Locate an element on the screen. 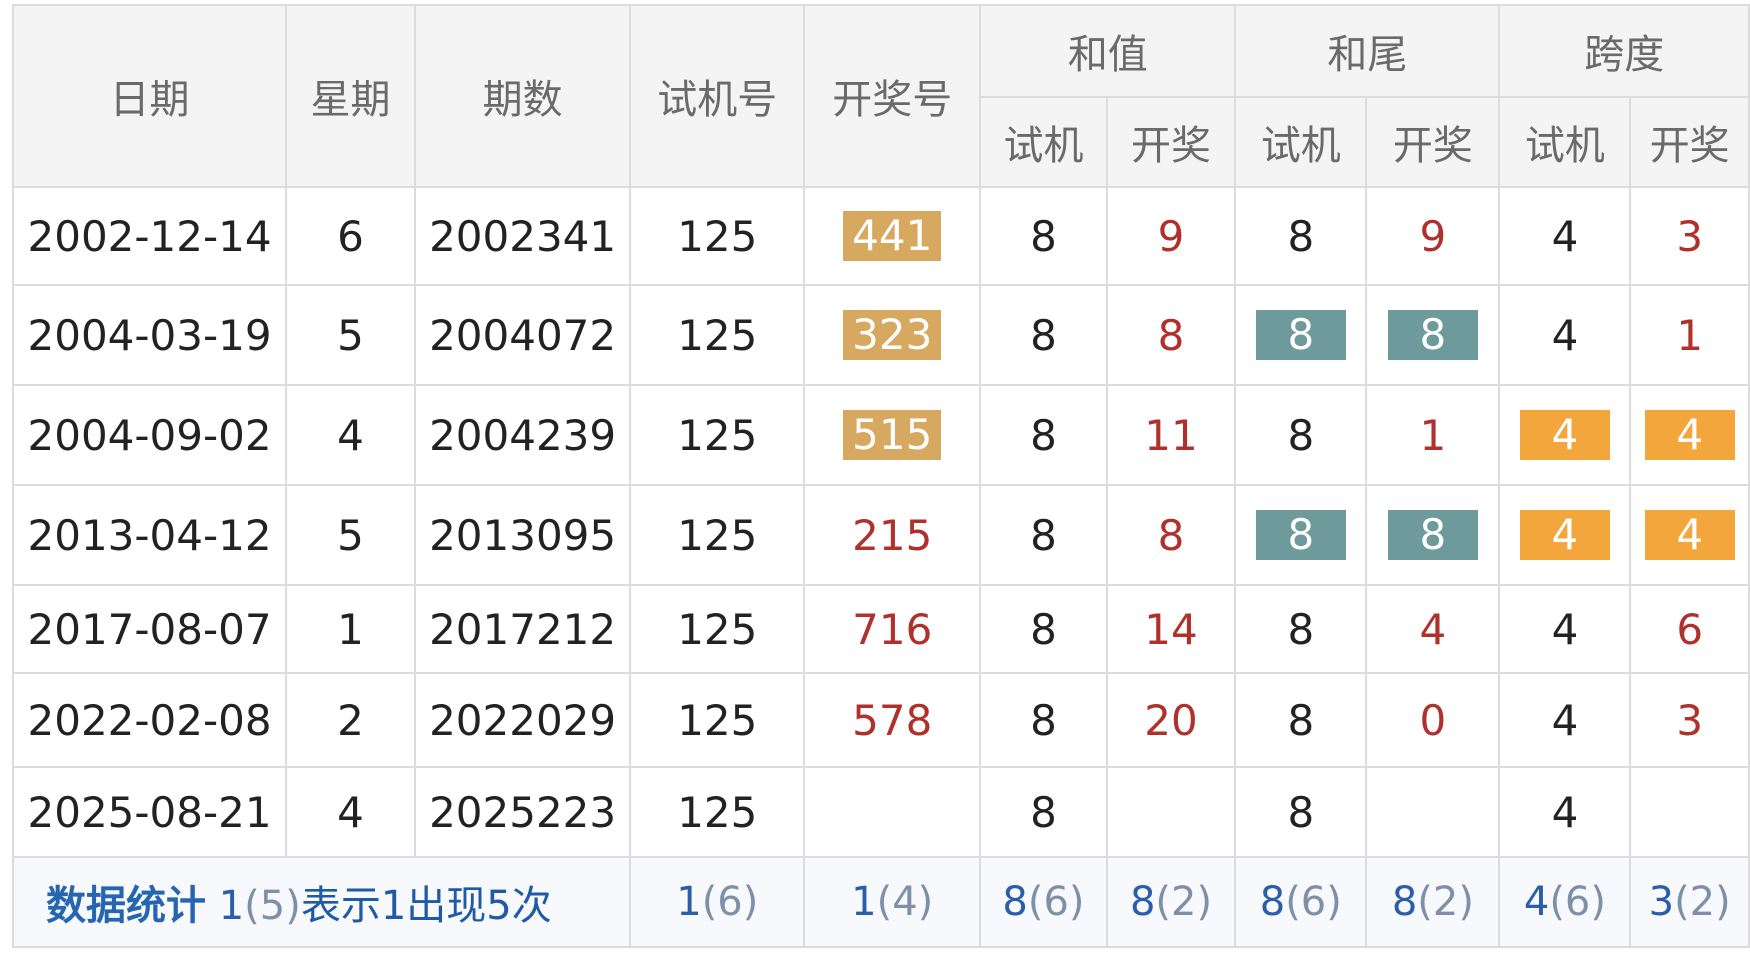 This screenshot has height=968, width=1750. stat-value: 4 is located at coordinates (1536, 902).